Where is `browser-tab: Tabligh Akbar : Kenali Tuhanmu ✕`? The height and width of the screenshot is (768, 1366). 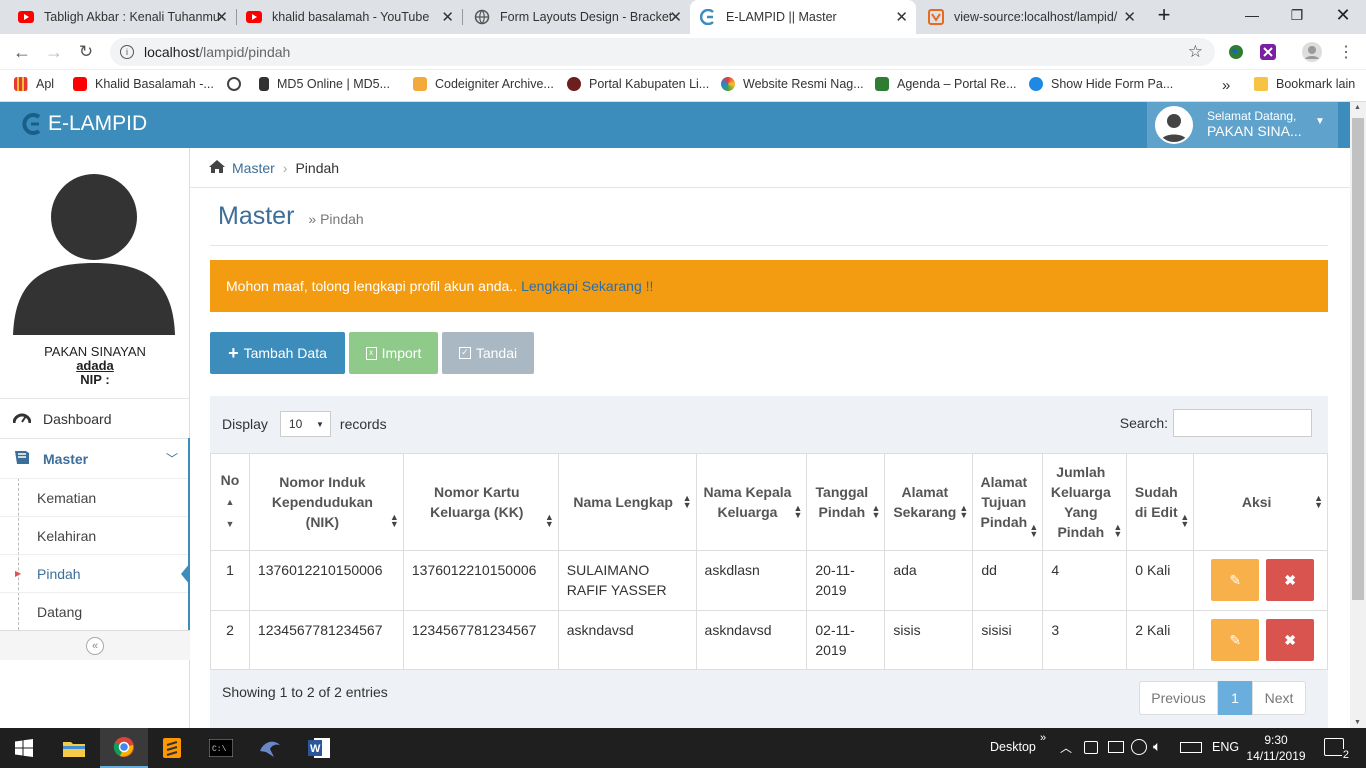 browser-tab: Tabligh Akbar : Kenali Tuhanmu ✕ is located at coordinates (122, 17).